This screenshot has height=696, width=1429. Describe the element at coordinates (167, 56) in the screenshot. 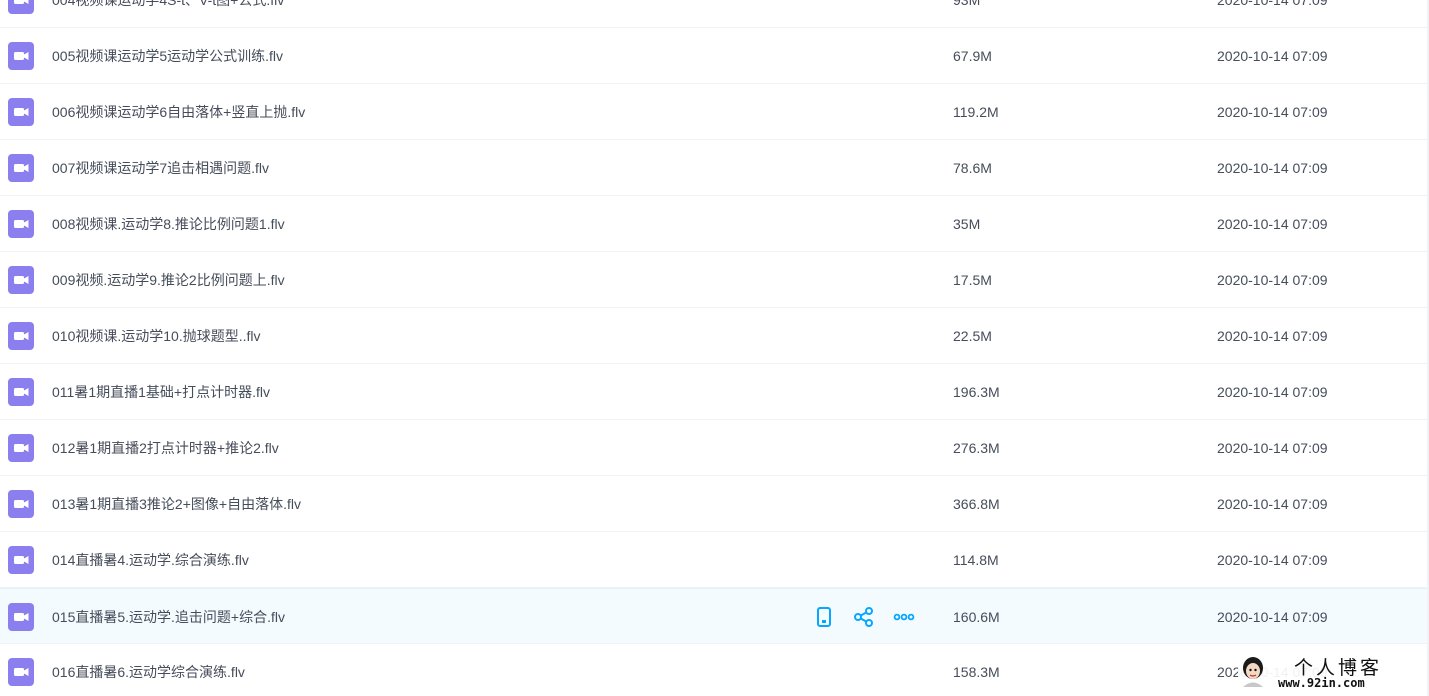

I see `file-name: 005视频课运动学5运动学公式训练.flv` at that location.